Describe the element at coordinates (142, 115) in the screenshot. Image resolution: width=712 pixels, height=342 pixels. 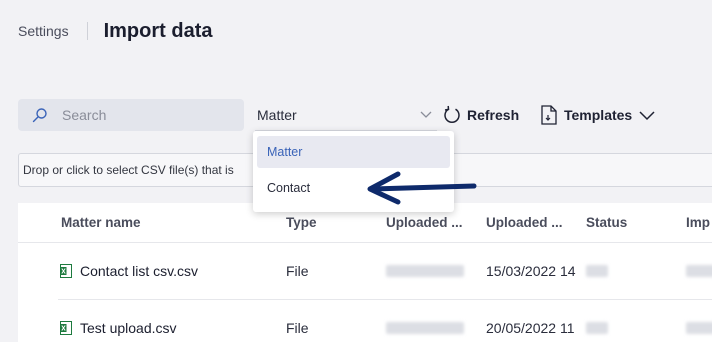
I see `search-input` at that location.